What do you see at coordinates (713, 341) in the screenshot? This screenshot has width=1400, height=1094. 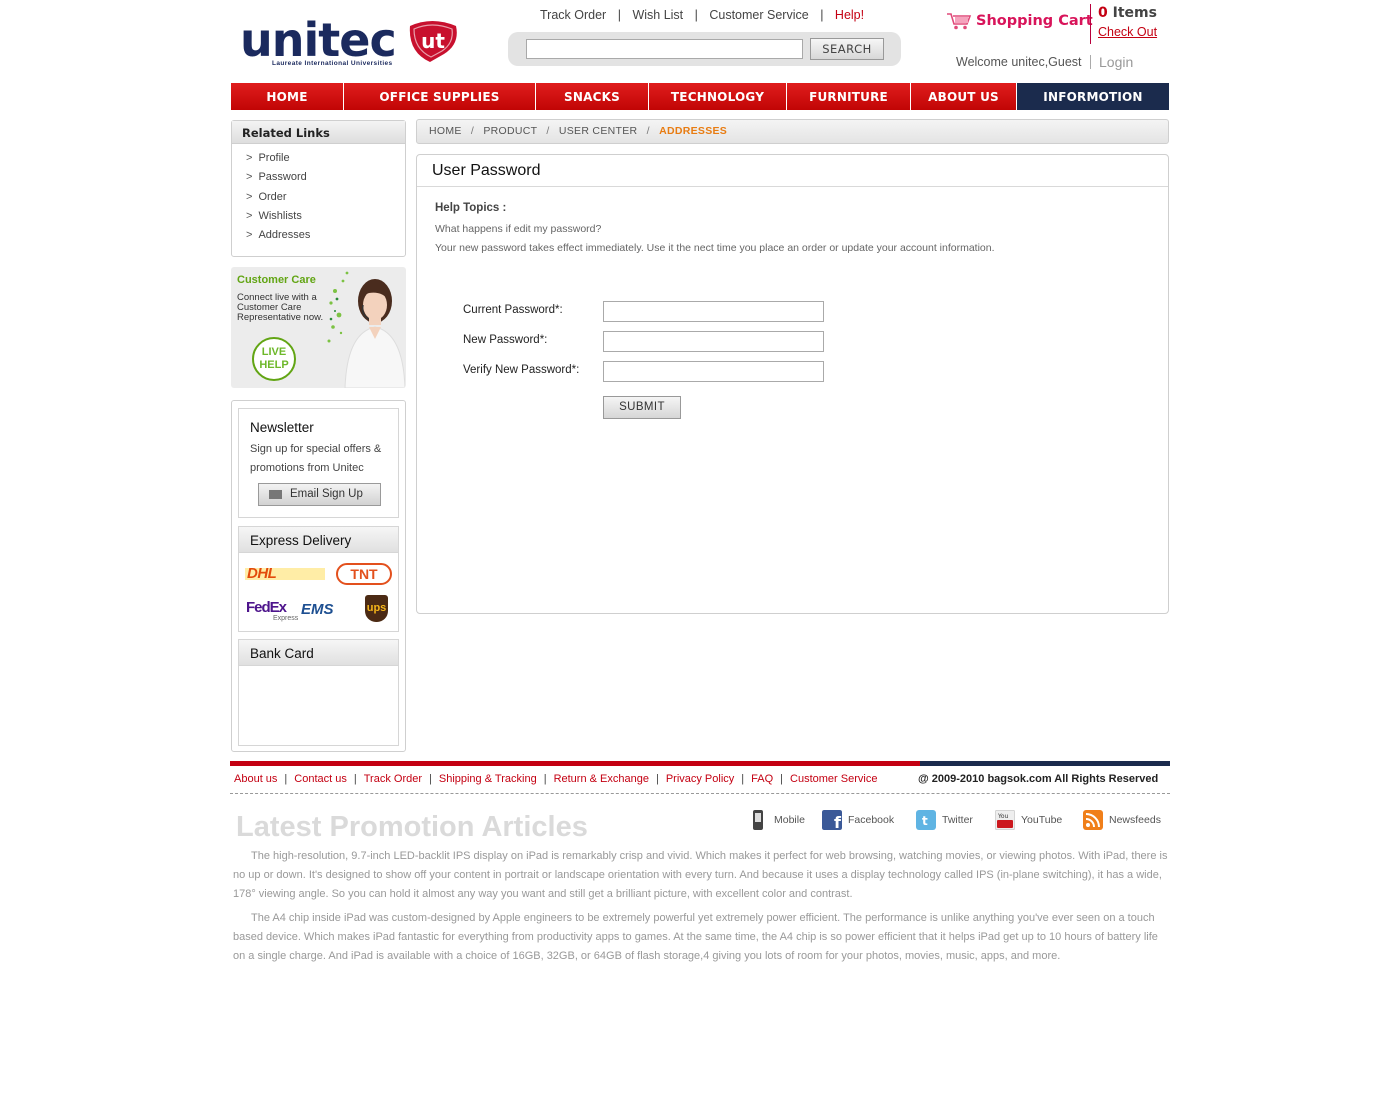 I see `new-password-field` at bounding box center [713, 341].